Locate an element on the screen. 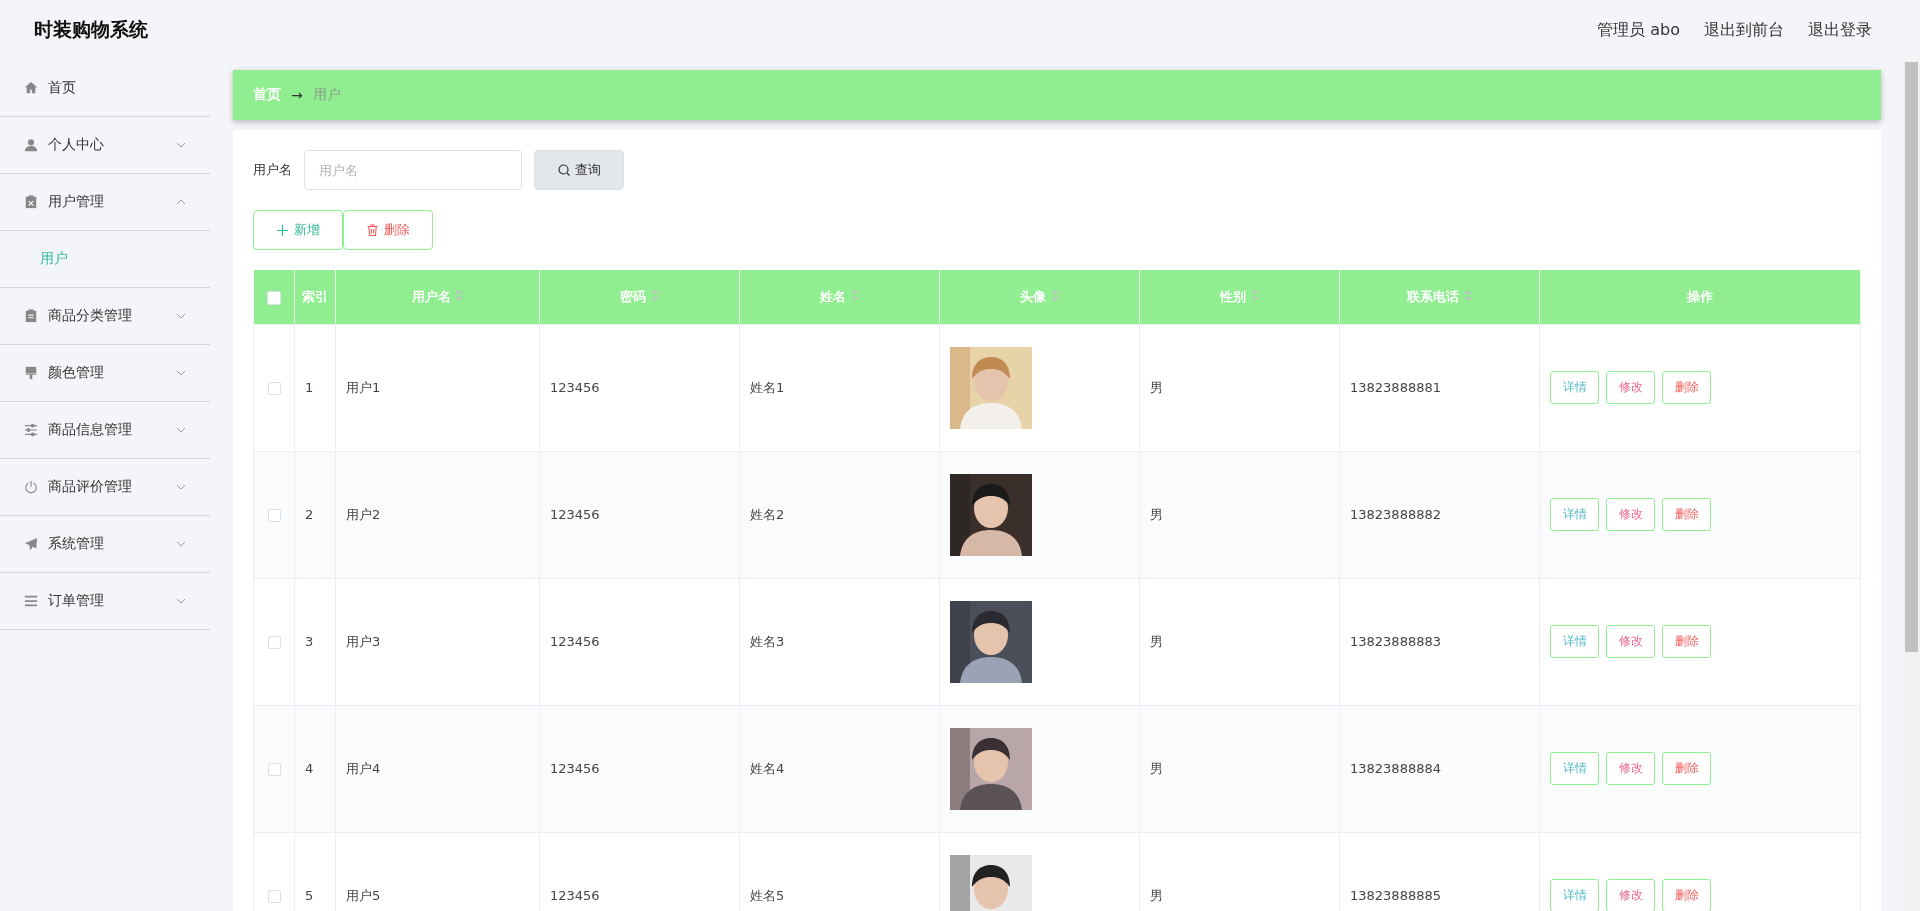 The width and height of the screenshot is (1920, 911). table-cell: 姓名2 is located at coordinates (767, 514).